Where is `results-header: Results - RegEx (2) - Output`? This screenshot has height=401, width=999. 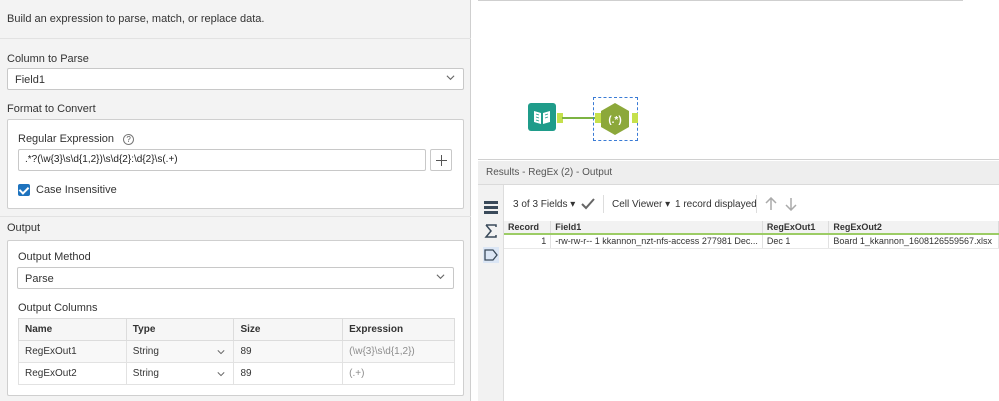
results-header: Results - RegEx (2) - Output is located at coordinates (738, 173).